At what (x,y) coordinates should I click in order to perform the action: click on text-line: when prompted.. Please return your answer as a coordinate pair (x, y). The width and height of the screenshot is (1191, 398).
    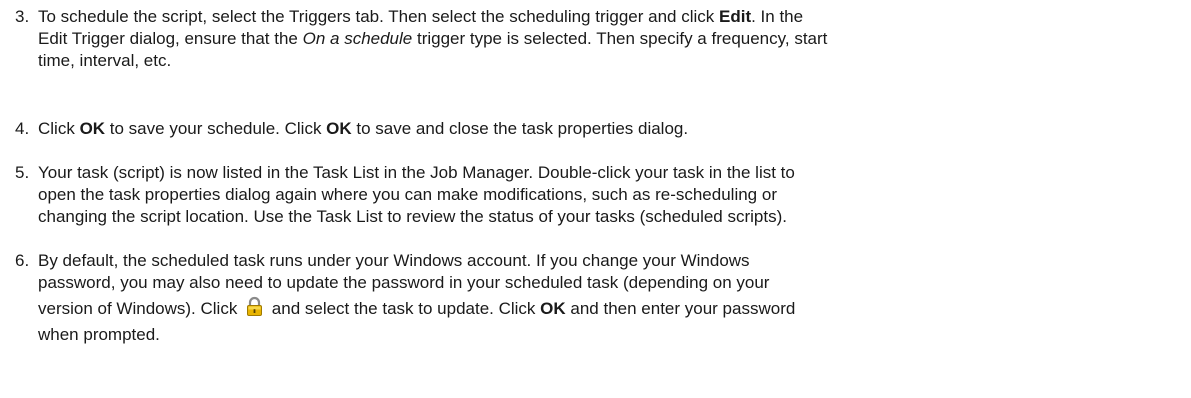
    Looking at the image, I should click on (608, 335).